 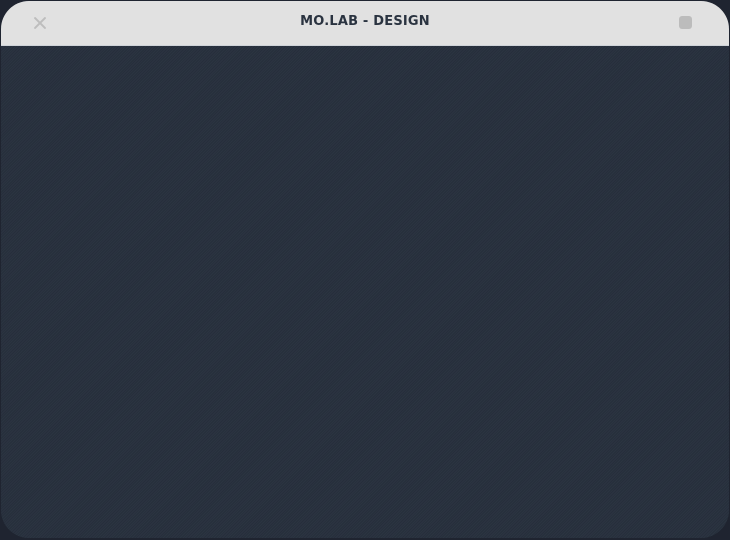 What do you see at coordinates (40, 23) in the screenshot?
I see `close-icon` at bounding box center [40, 23].